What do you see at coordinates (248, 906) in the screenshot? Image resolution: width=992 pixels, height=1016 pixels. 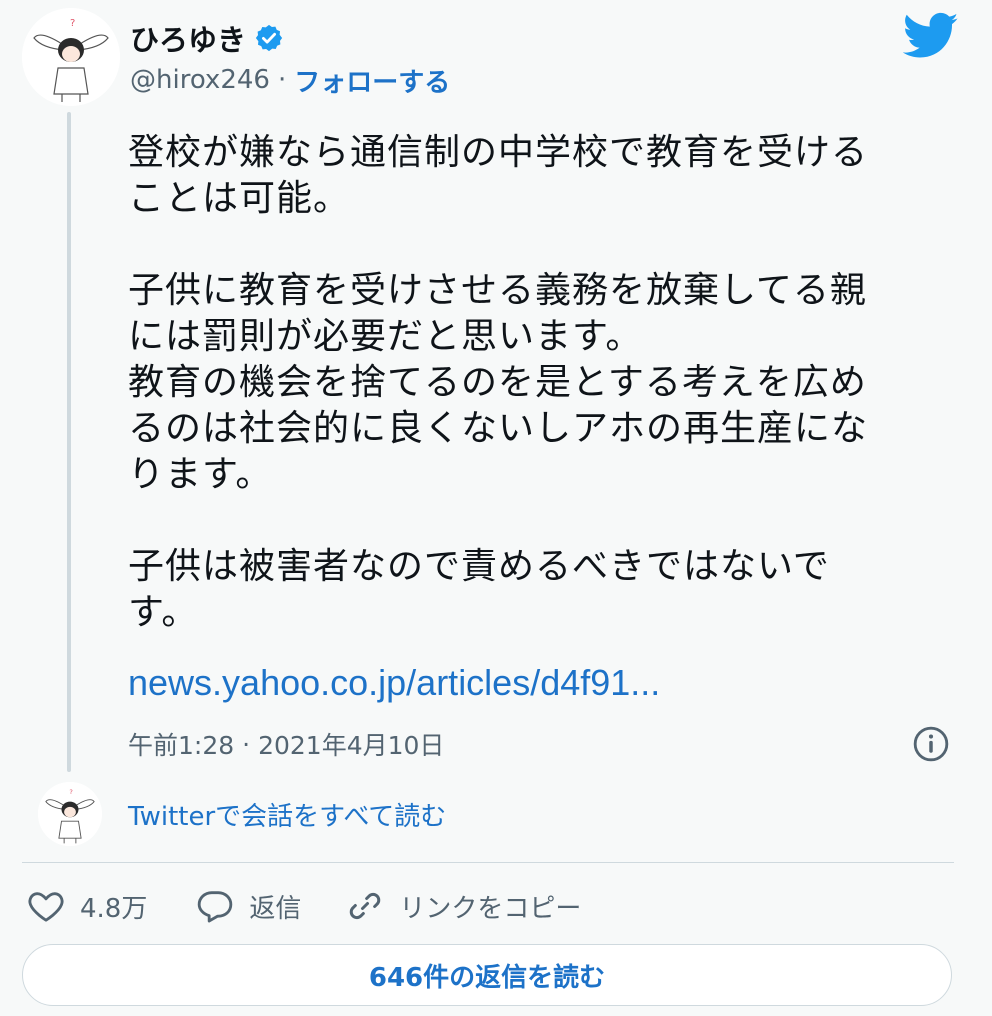 I see `reply-button: 返信` at bounding box center [248, 906].